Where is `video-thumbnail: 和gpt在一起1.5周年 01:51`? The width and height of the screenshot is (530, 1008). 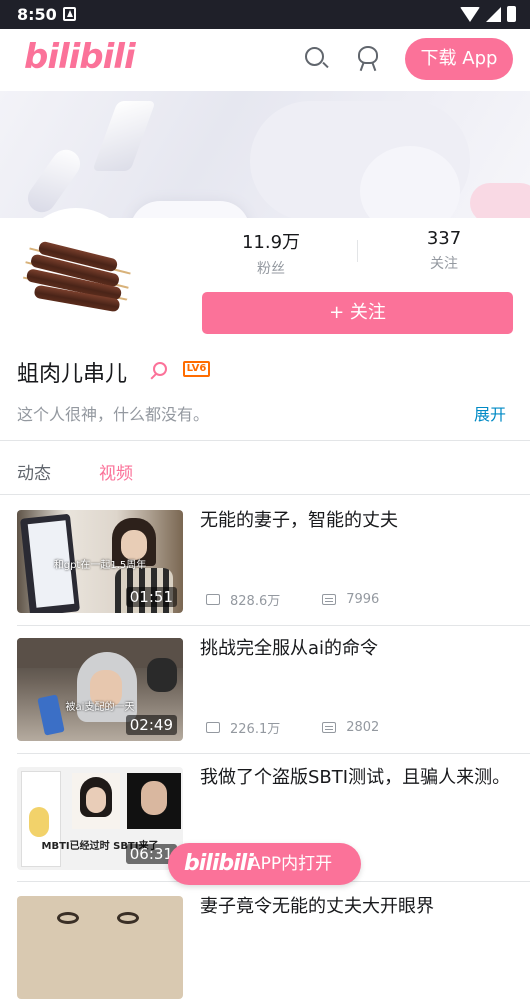 video-thumbnail: 和gpt在一起1.5周年 01:51 is located at coordinates (100, 561).